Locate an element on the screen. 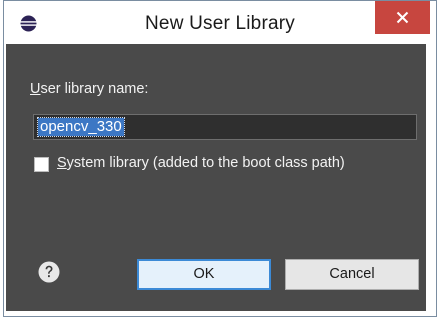  title-bar: New User Library is located at coordinates (220, 23).